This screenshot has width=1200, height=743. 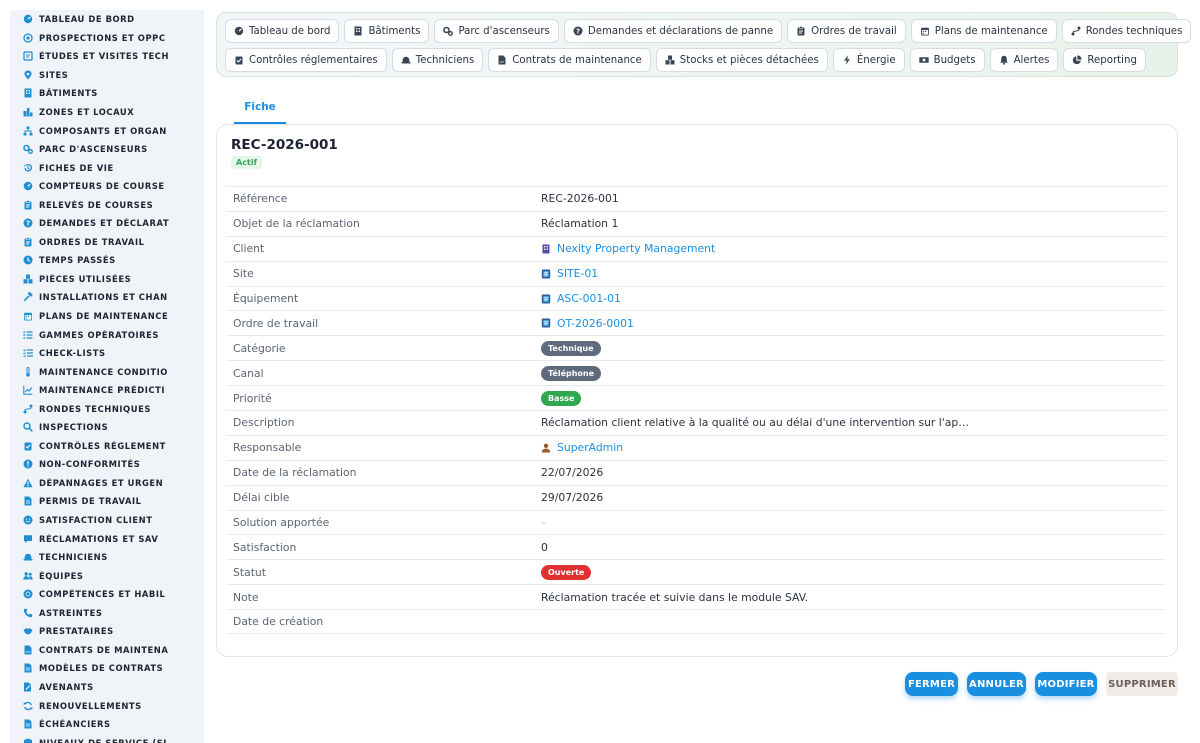 What do you see at coordinates (1126, 31) in the screenshot?
I see `module-nav-button: Rondes techniques` at bounding box center [1126, 31].